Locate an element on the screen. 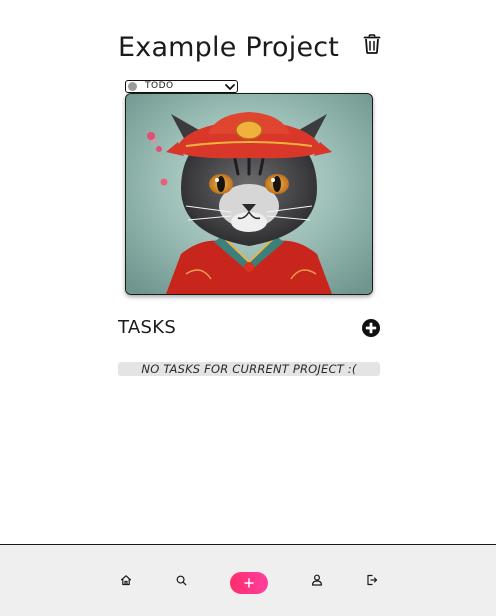  search-icon is located at coordinates (181, 580).